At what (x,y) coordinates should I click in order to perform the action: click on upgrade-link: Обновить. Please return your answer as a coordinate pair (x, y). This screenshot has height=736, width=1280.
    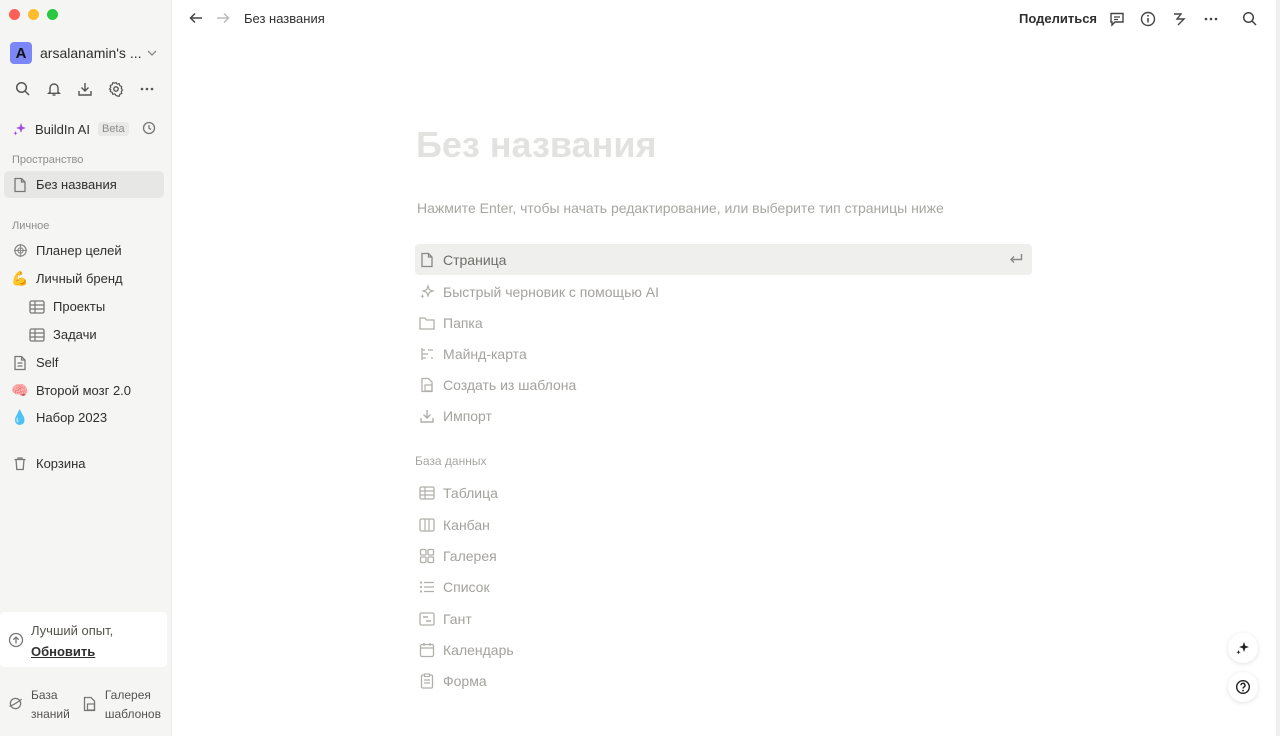
    Looking at the image, I should click on (63, 651).